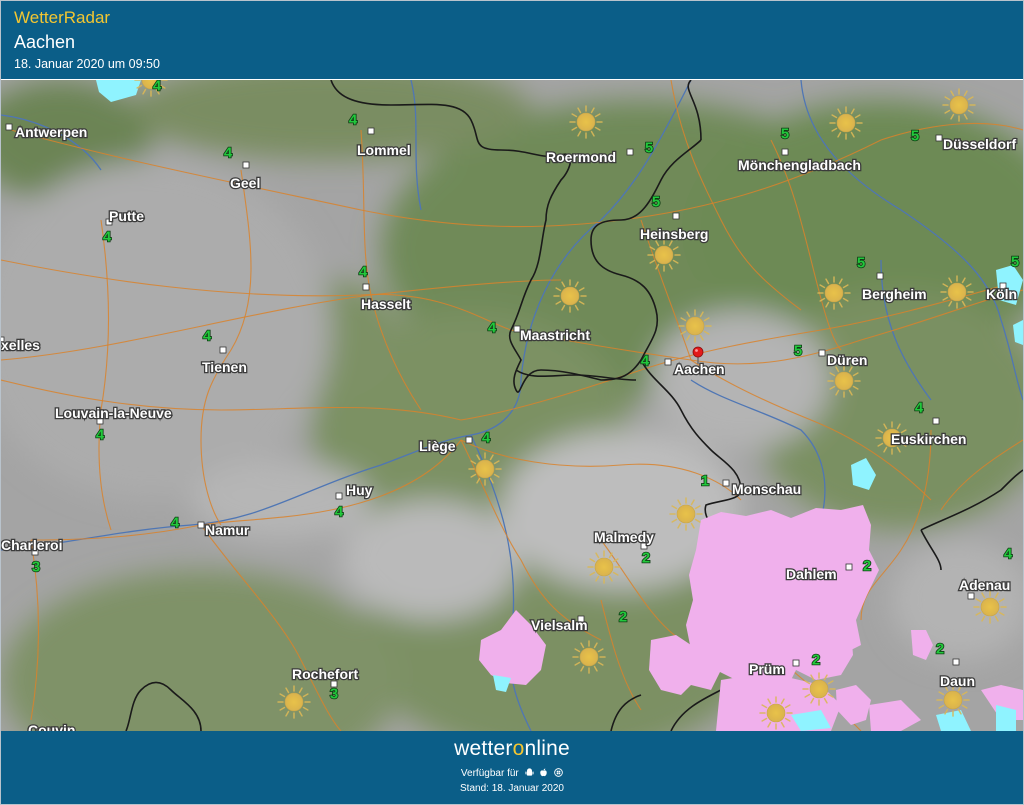 The width and height of the screenshot is (1024, 805). Describe the element at coordinates (483, 748) in the screenshot. I see `logo-prefix: wetter` at that location.